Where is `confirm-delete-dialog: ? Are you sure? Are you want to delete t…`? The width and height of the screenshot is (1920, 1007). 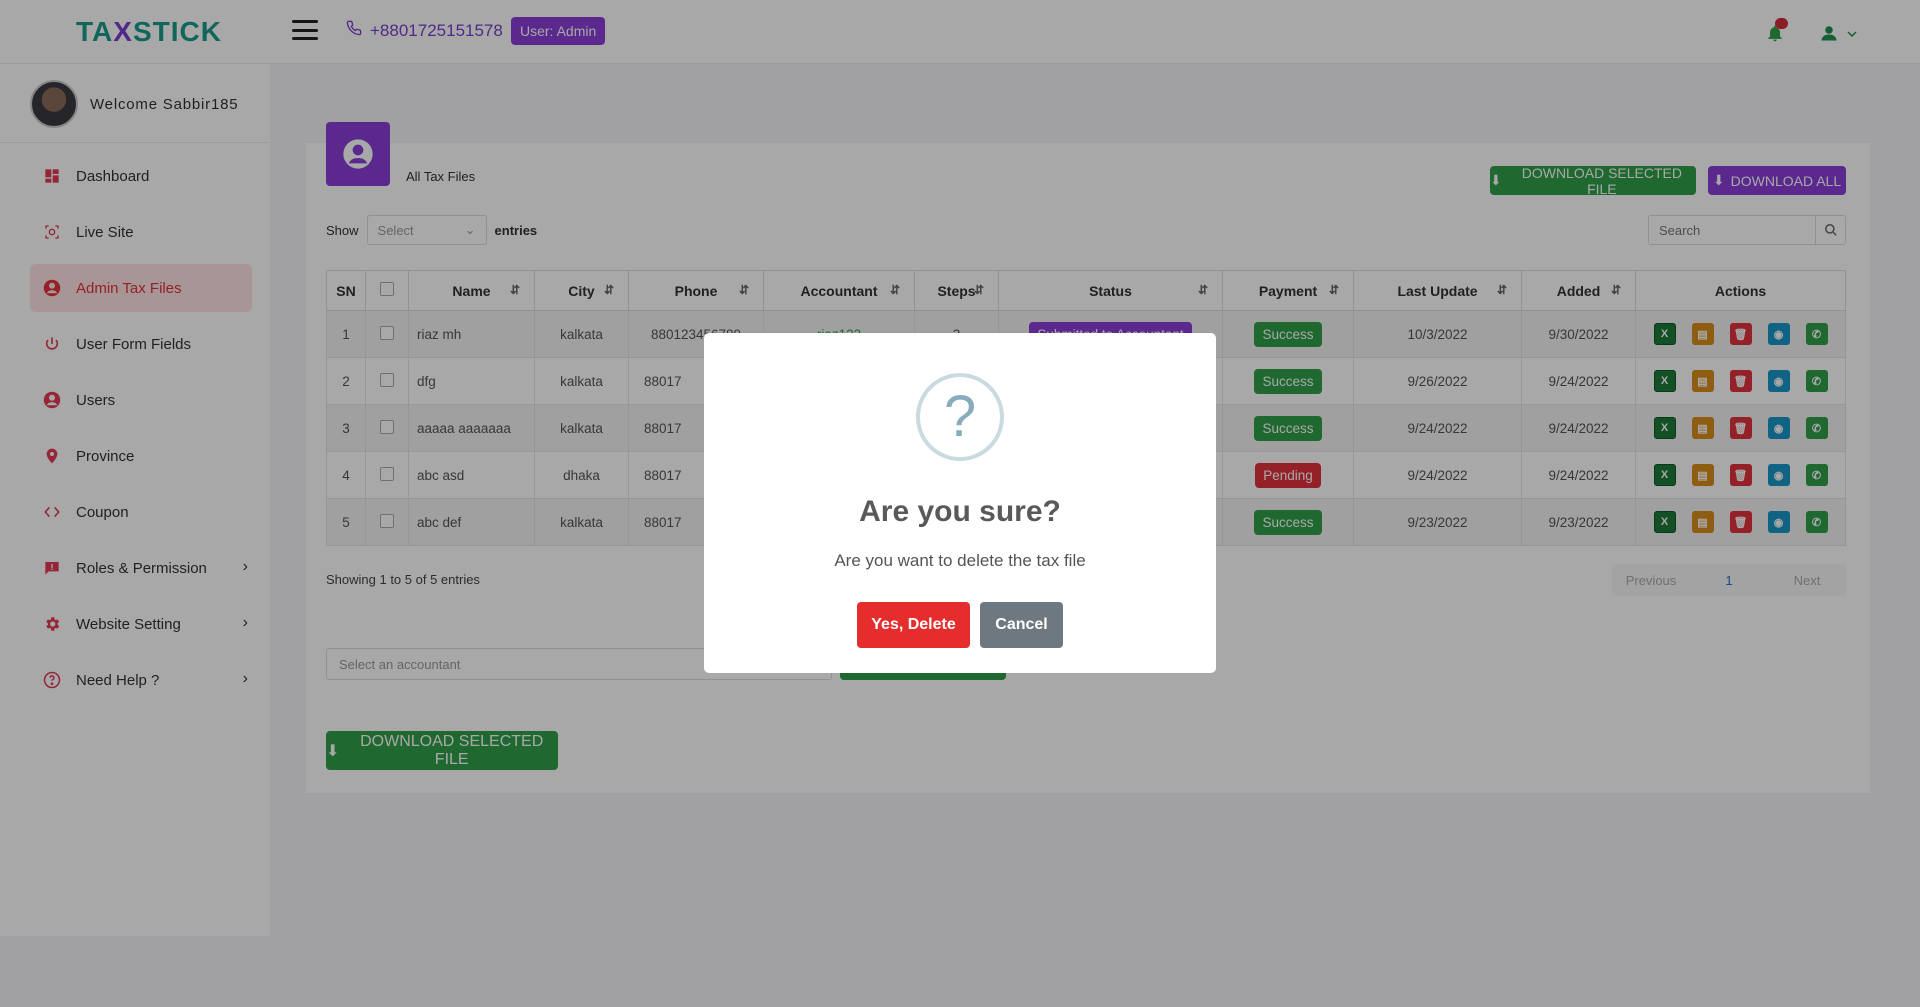 confirm-delete-dialog: ? Are you sure? Are you want to delete t… is located at coordinates (960, 503).